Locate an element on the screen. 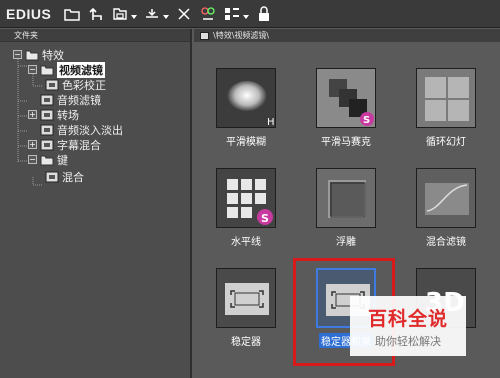 The width and height of the screenshot is (500, 378). smooth-mosaic-icon: S is located at coordinates (346, 98).